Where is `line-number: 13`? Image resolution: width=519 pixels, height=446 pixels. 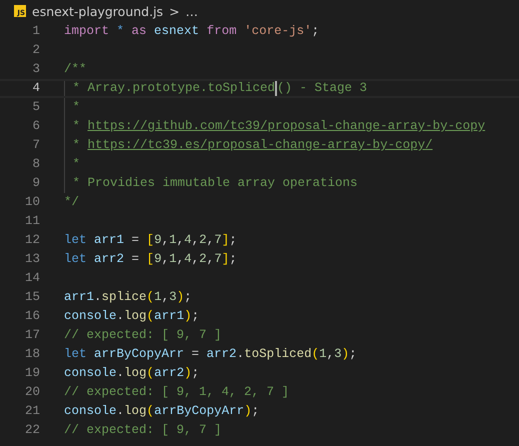
line-number: 13 is located at coordinates (32, 259).